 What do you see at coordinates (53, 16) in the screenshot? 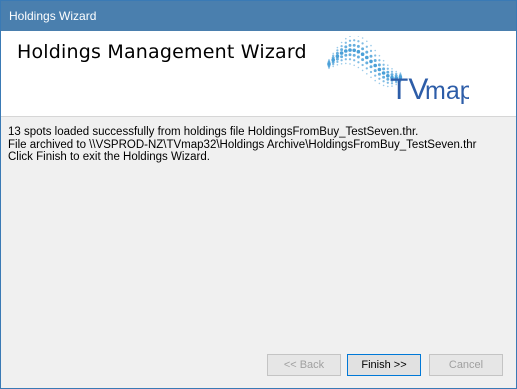
I see `window-title: Holdings Wizard` at bounding box center [53, 16].